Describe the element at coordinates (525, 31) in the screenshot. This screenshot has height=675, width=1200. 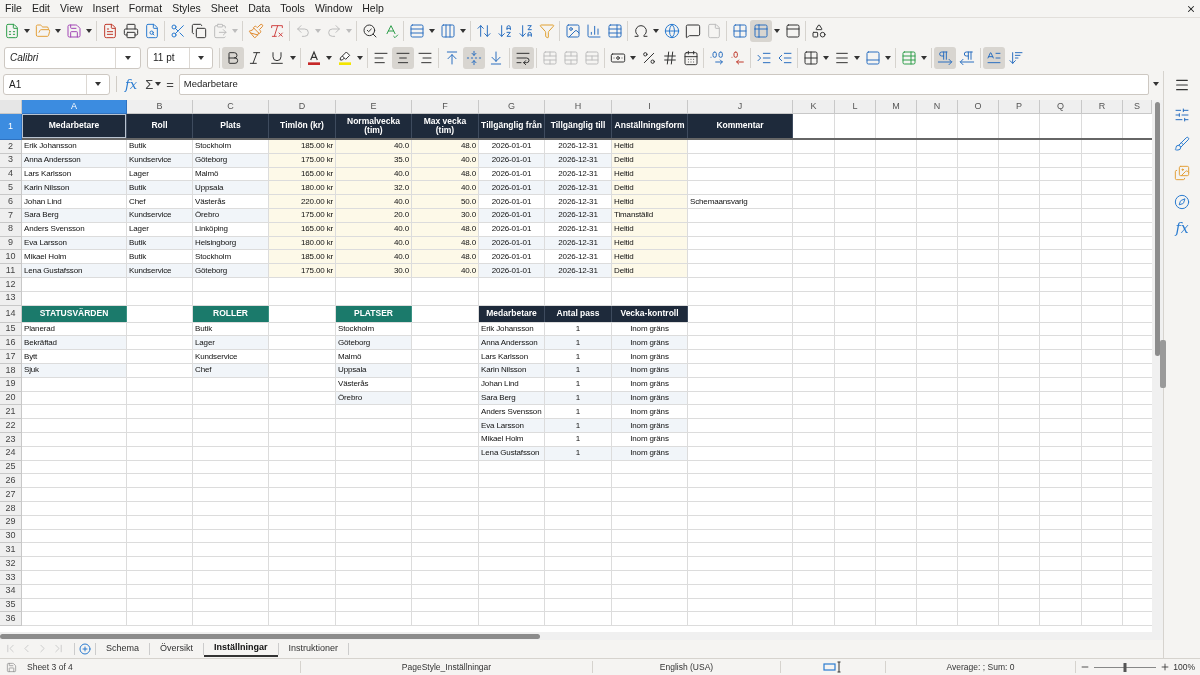
I see `sort-descending-icon` at that location.